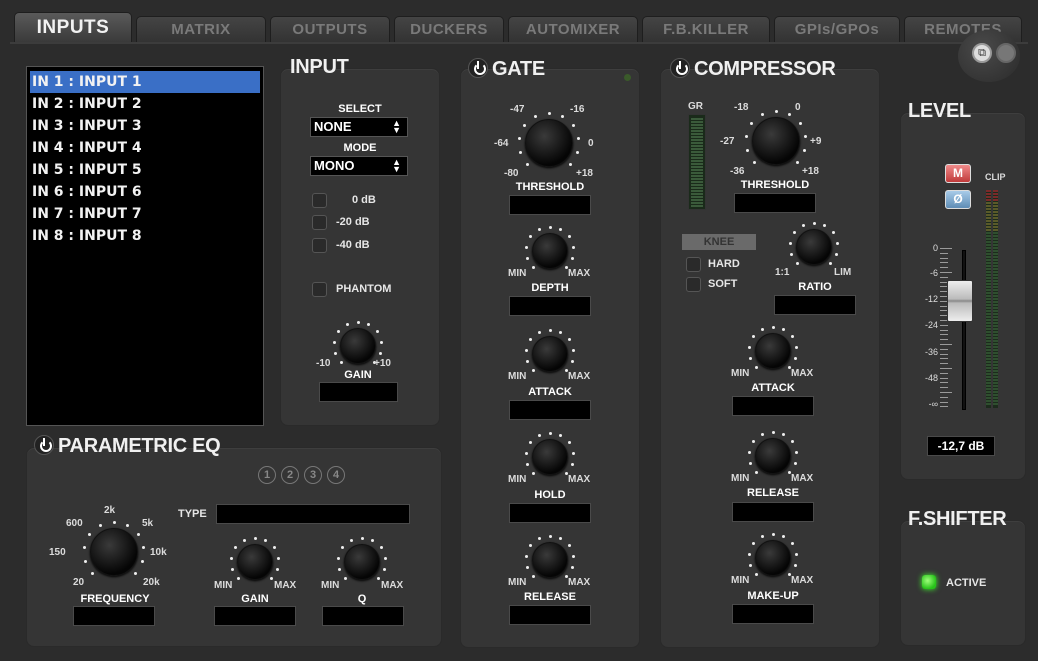 Image resolution: width=1038 pixels, height=661 pixels. I want to click on level-scale-label: -12, so click(931, 299).